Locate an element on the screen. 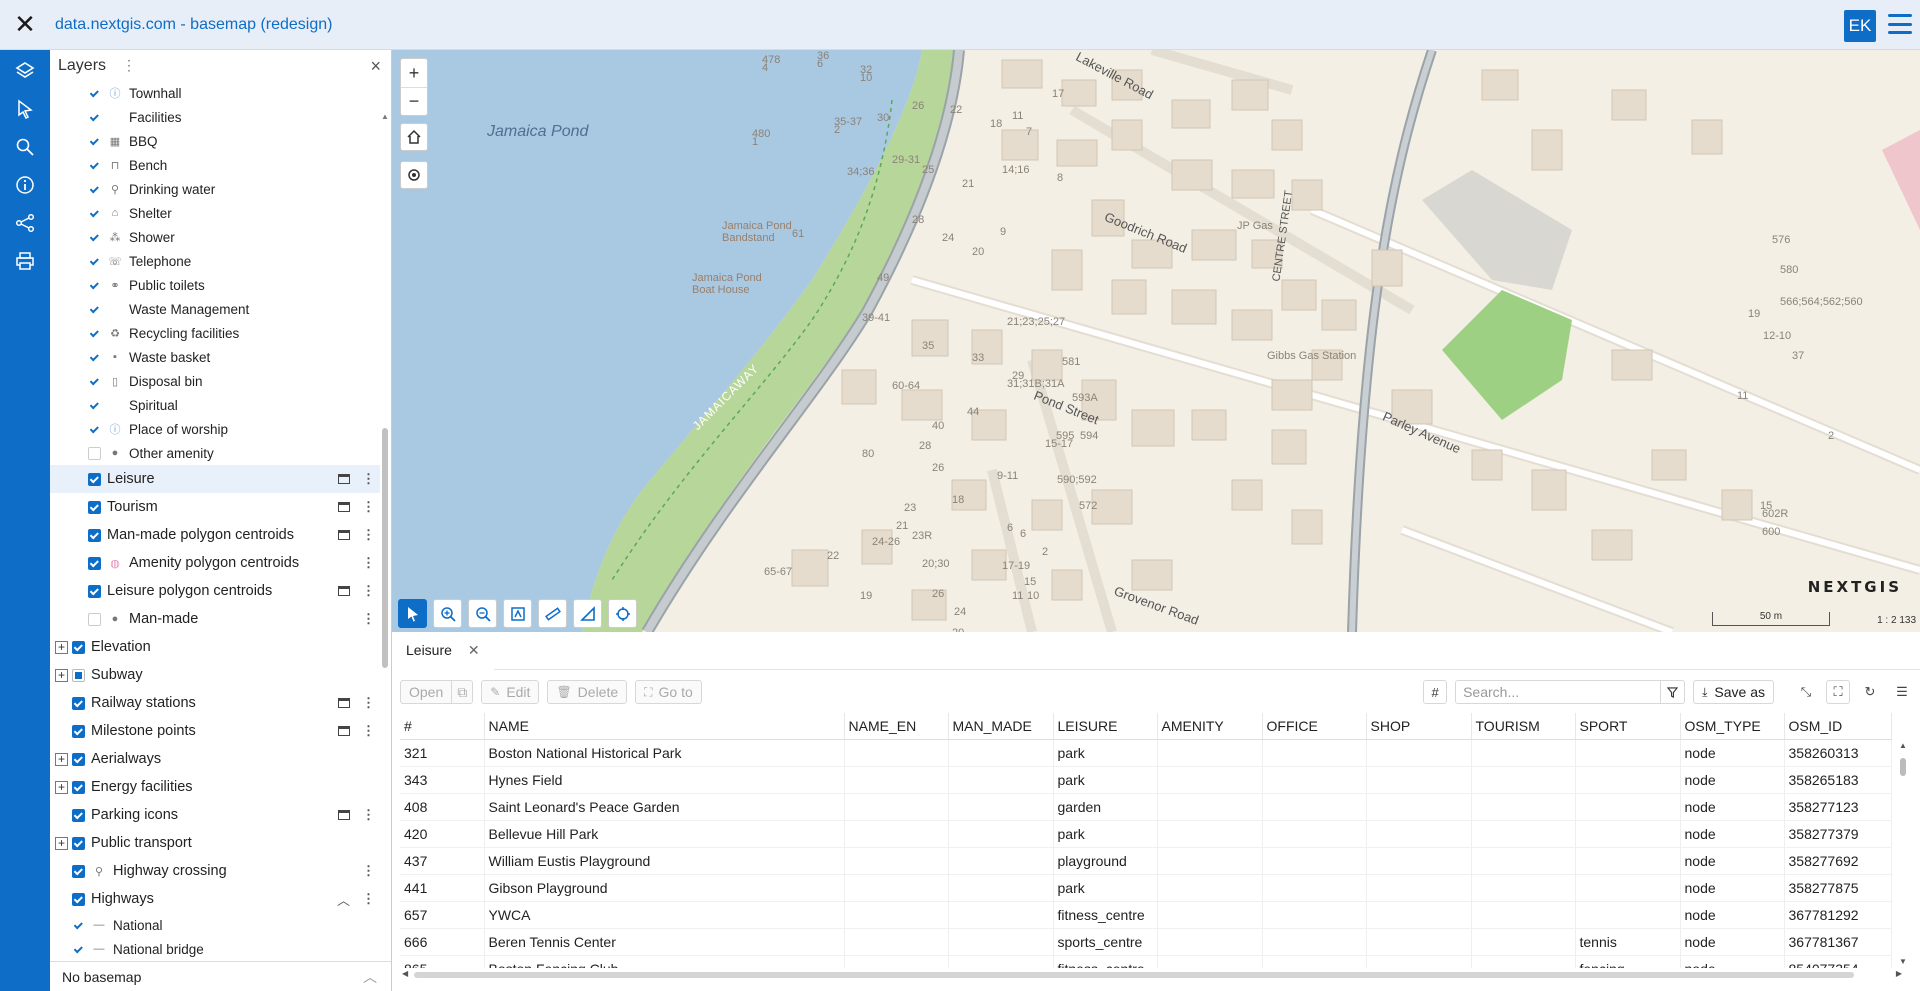 The width and height of the screenshot is (1920, 991). hamburger-menu-icon is located at coordinates (1900, 24).